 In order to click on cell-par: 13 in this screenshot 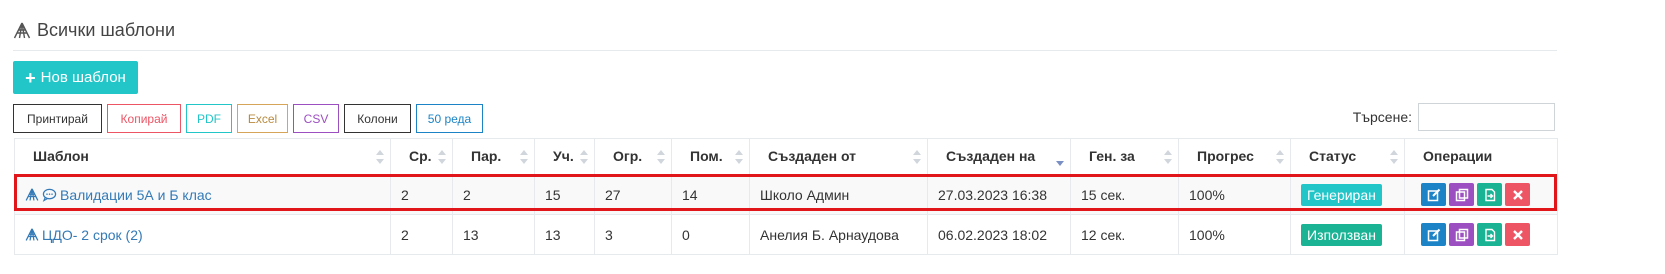, I will do `click(493, 234)`.